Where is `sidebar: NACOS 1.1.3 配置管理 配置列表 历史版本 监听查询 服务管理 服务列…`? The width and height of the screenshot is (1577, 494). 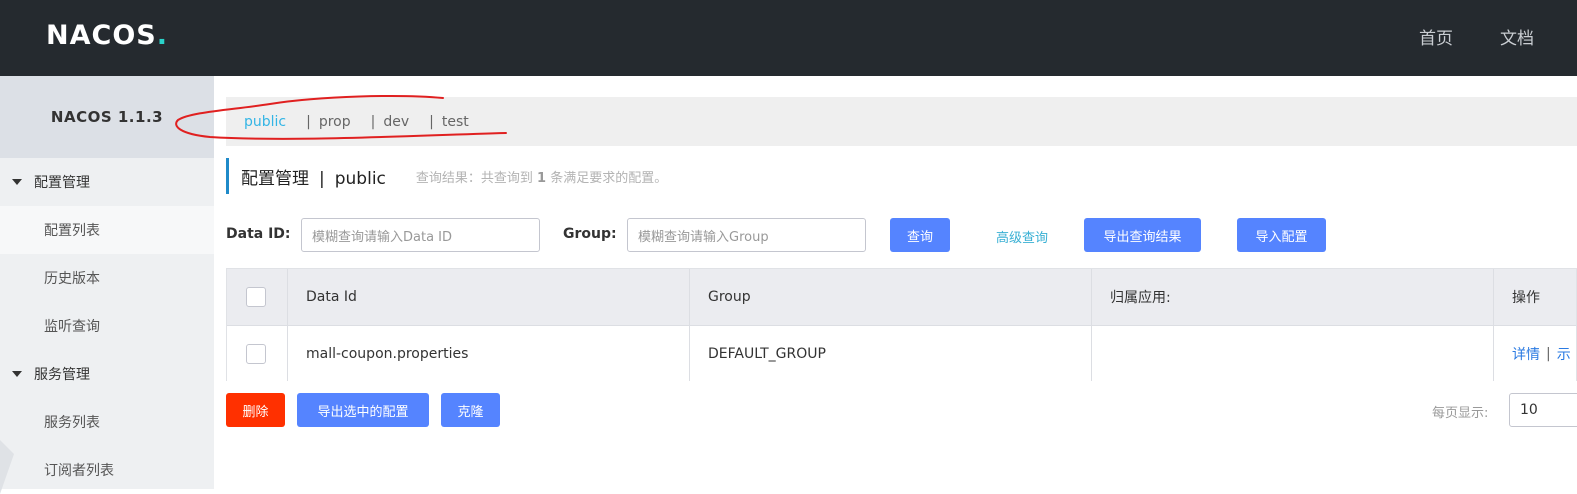 sidebar: NACOS 1.1.3 配置管理 配置列表 历史版本 监听查询 服务管理 服务列… is located at coordinates (107, 282).